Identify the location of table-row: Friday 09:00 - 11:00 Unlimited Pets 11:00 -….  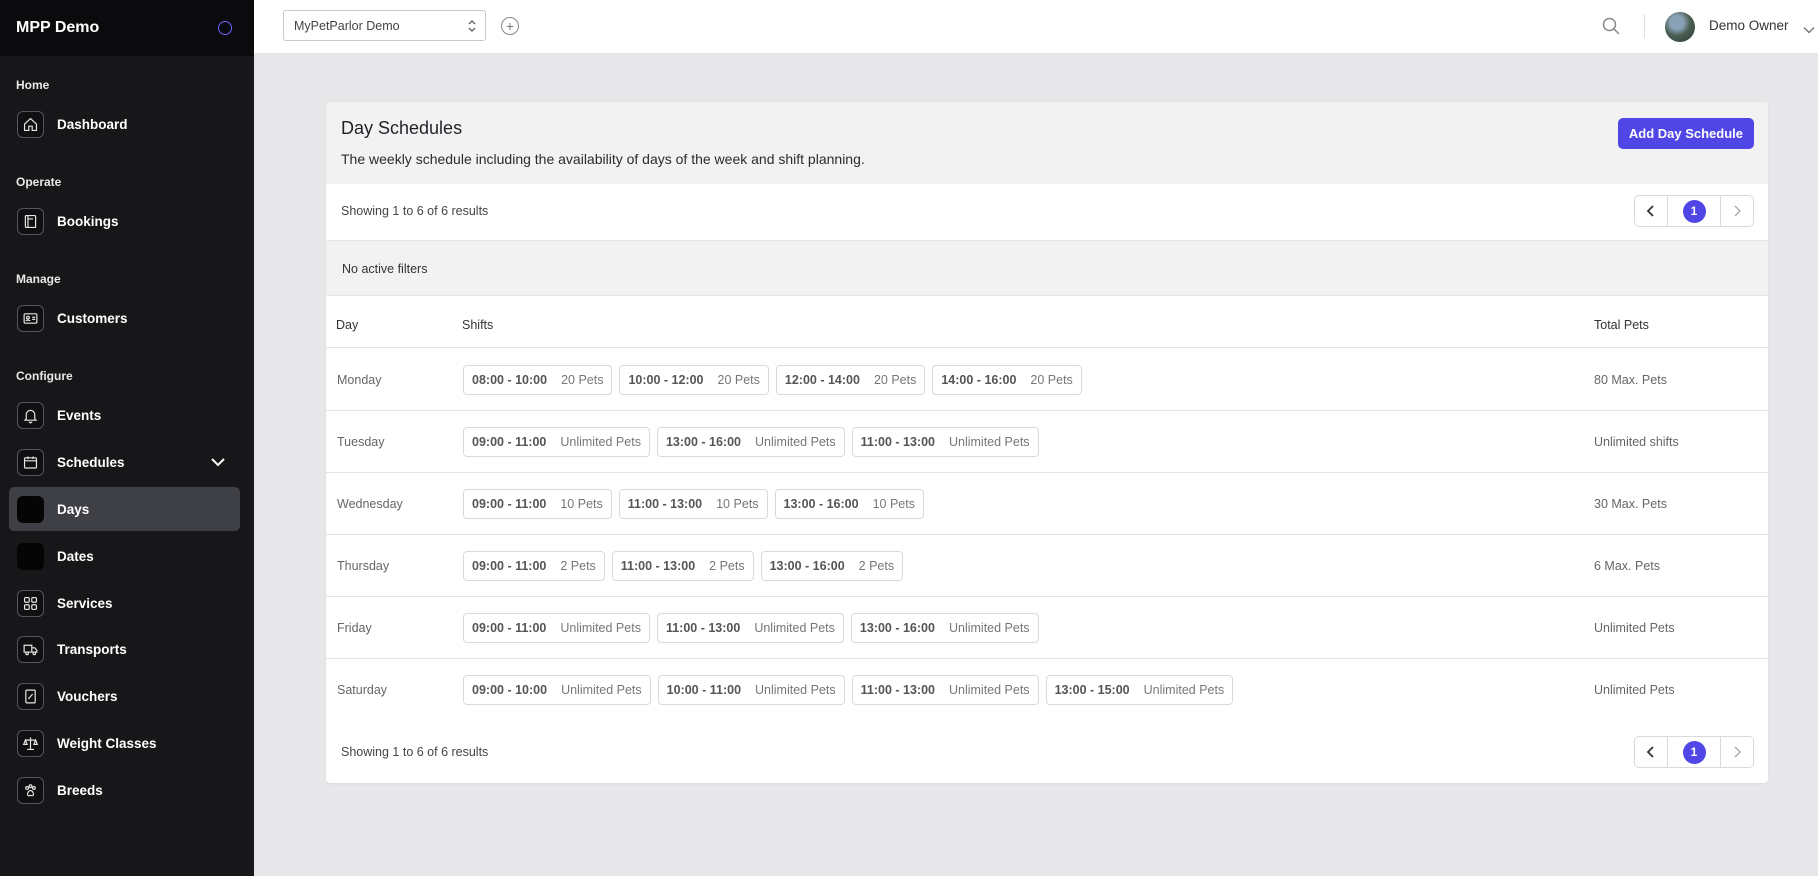
(1047, 628).